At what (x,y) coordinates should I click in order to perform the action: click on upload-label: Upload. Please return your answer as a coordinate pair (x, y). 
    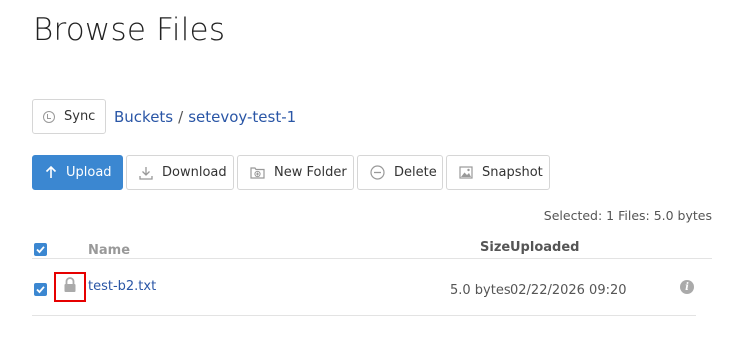
    Looking at the image, I should click on (89, 172).